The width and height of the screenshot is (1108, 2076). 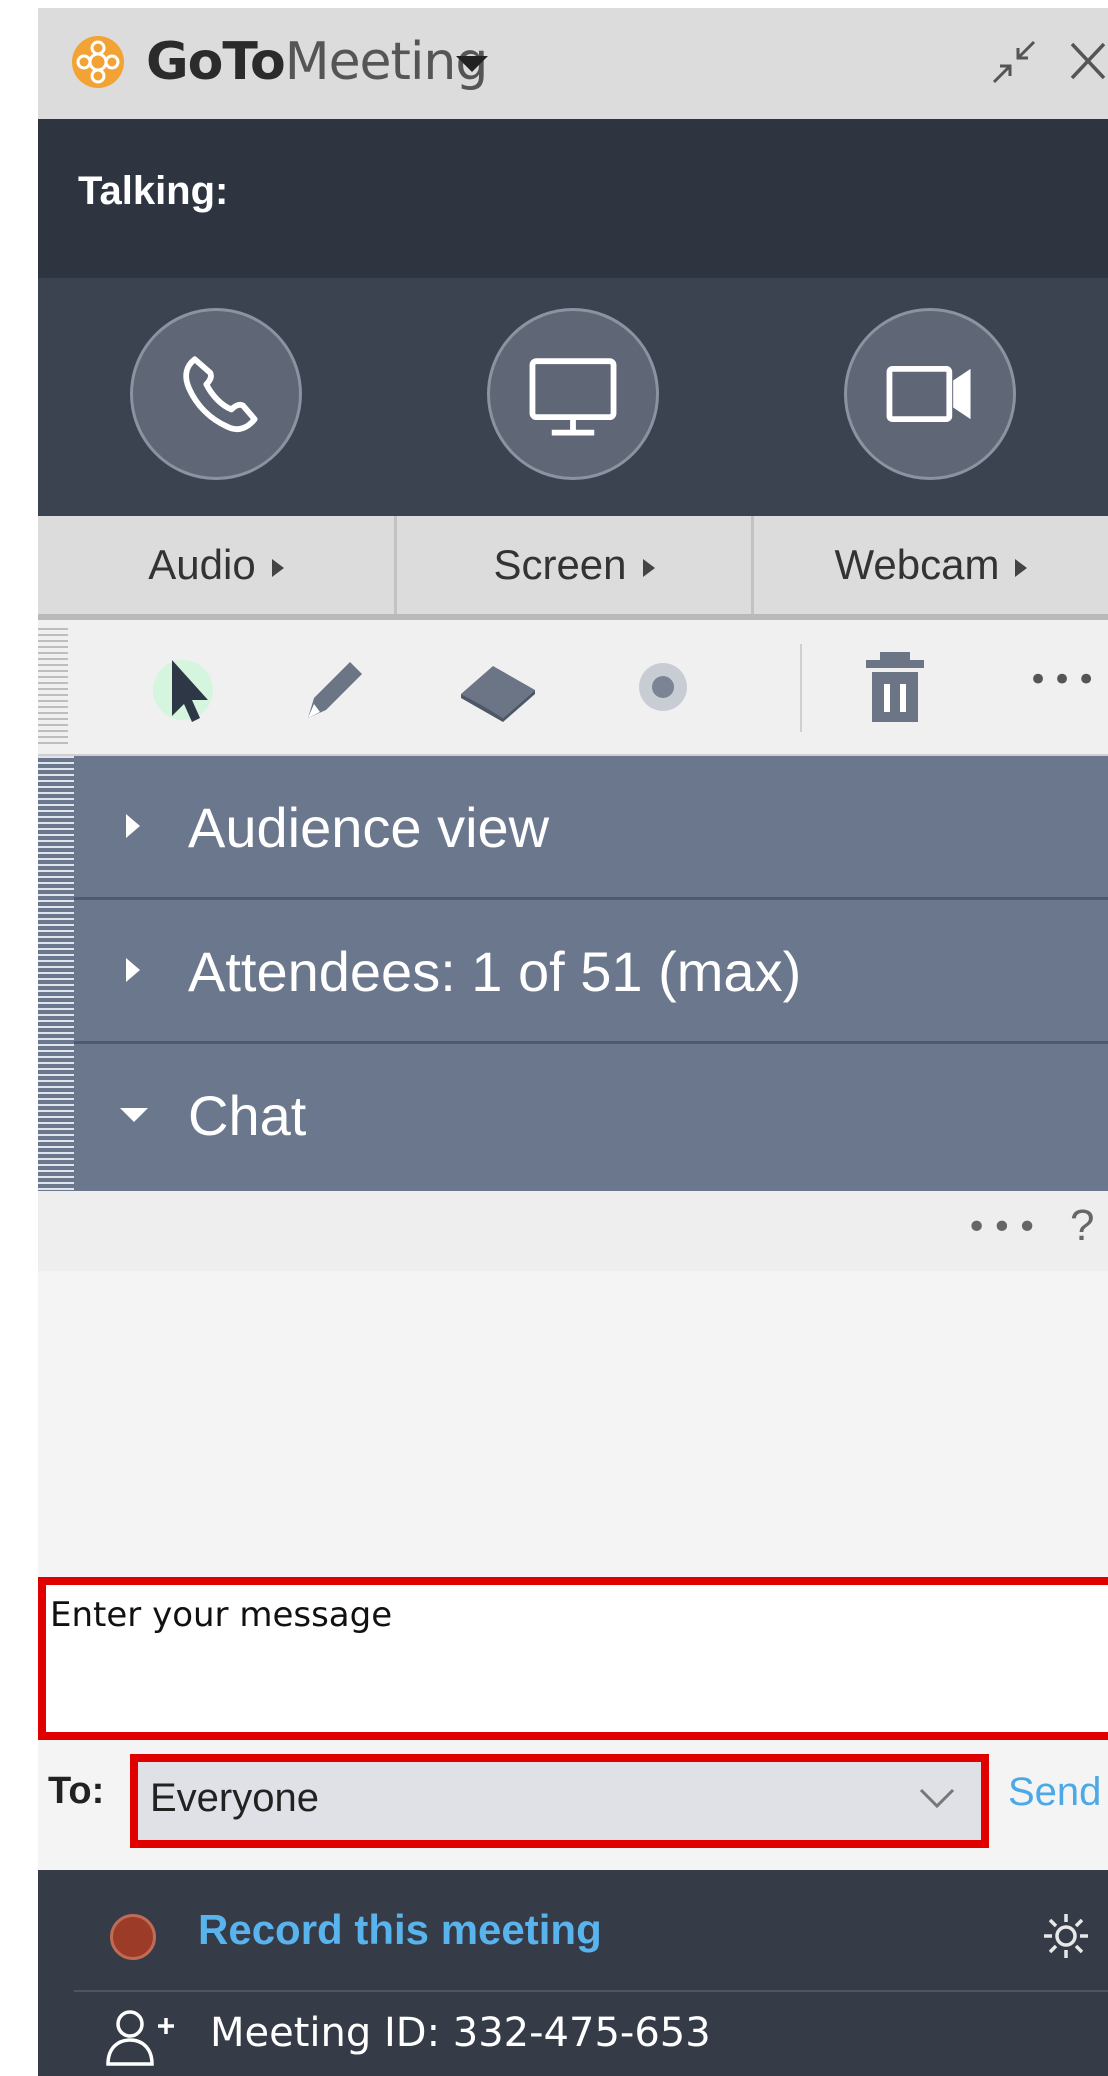 I want to click on monitor-icon, so click(x=573, y=397).